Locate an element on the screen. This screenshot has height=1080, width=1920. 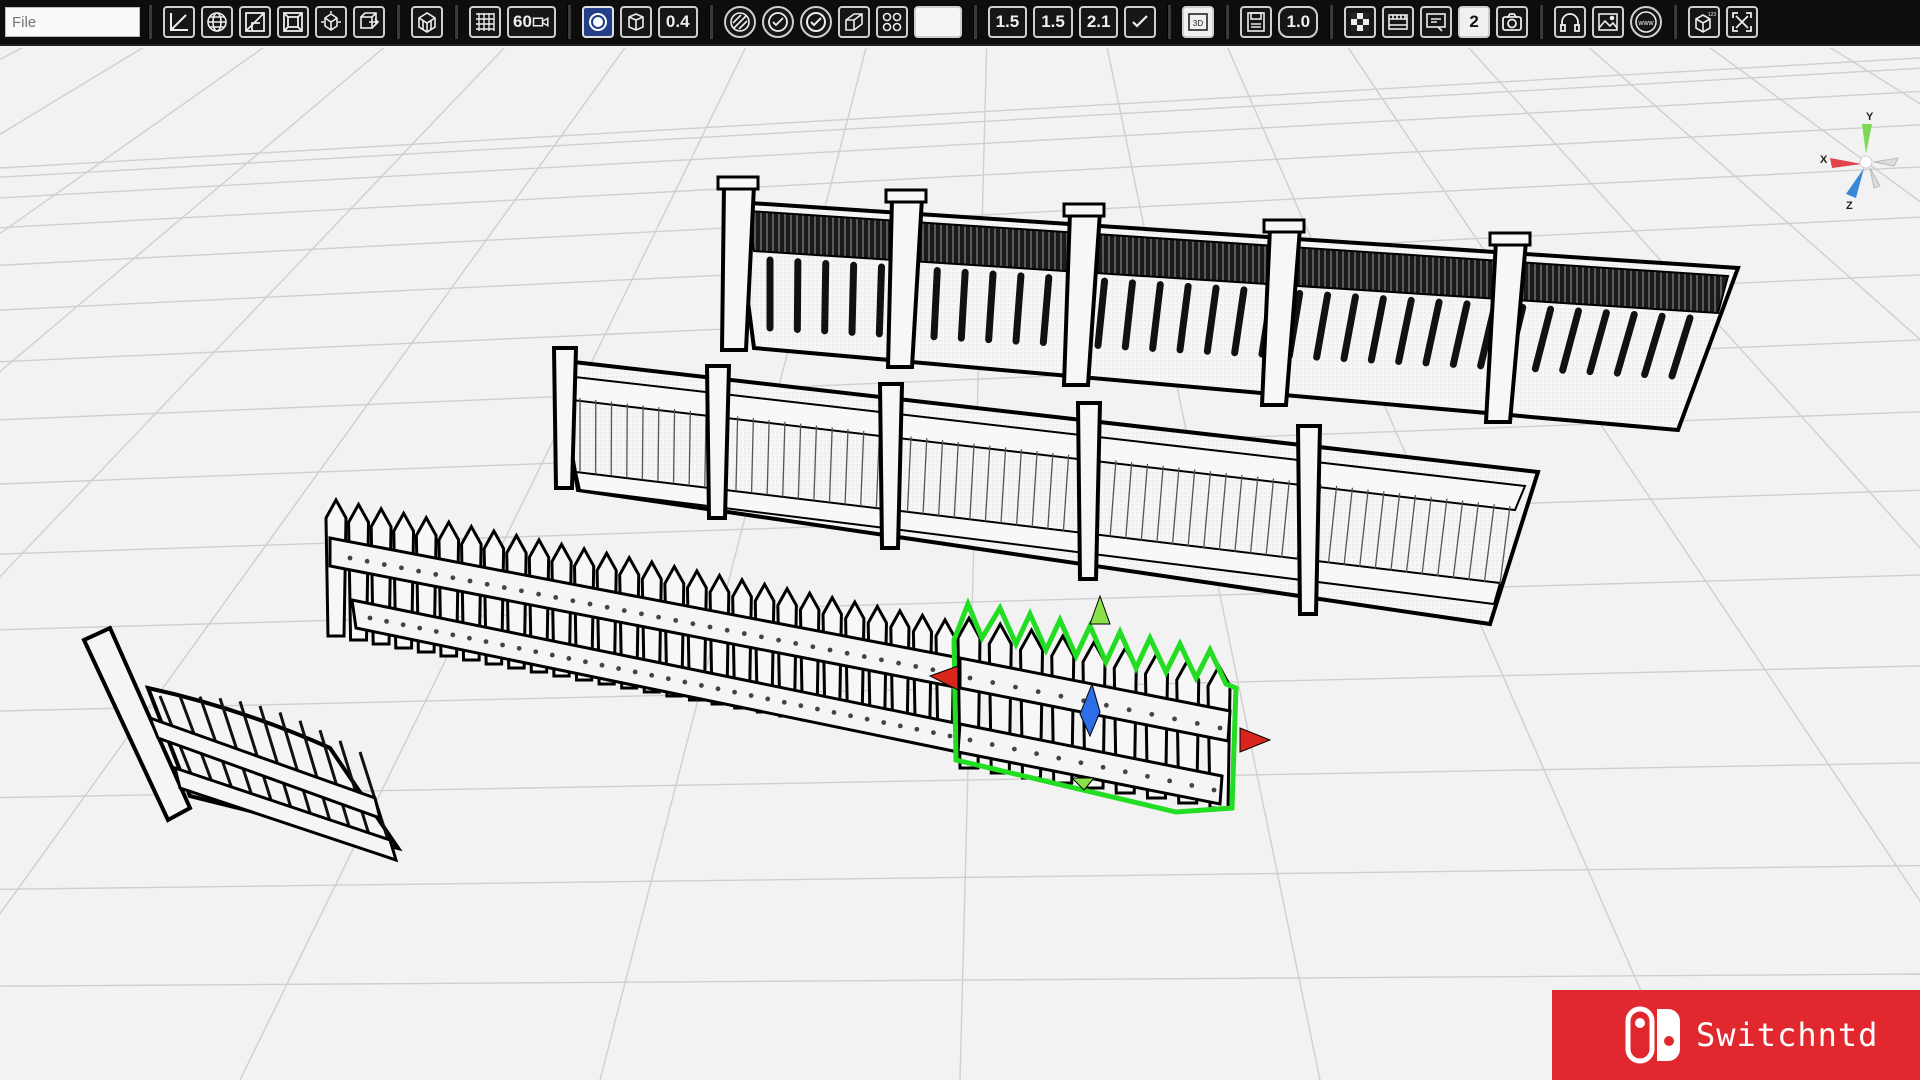
y-axis-handle-top is located at coordinates (1100, 609).